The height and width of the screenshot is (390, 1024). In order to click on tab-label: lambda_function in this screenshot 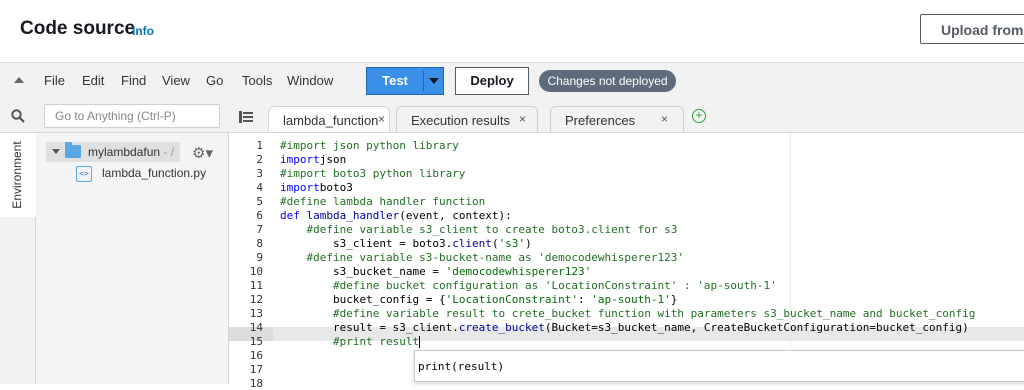, I will do `click(331, 120)`.